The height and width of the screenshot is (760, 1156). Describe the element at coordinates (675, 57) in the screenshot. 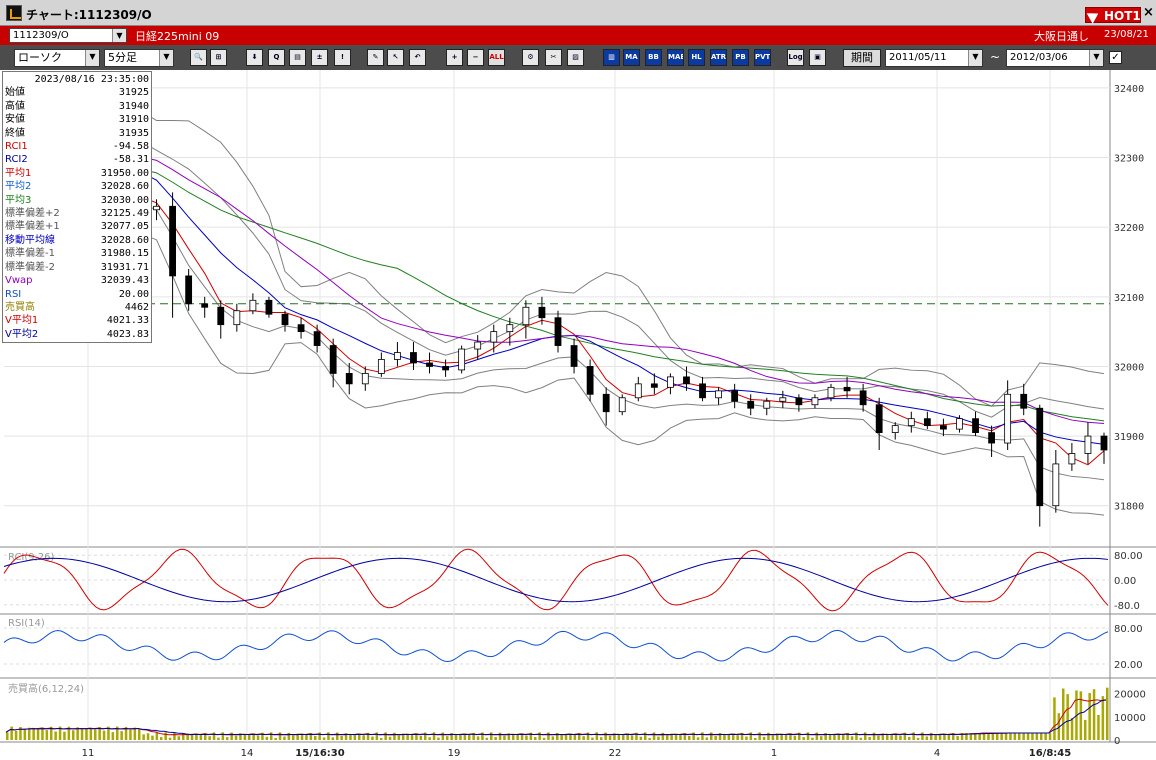

I see `mae-button: MAE` at that location.